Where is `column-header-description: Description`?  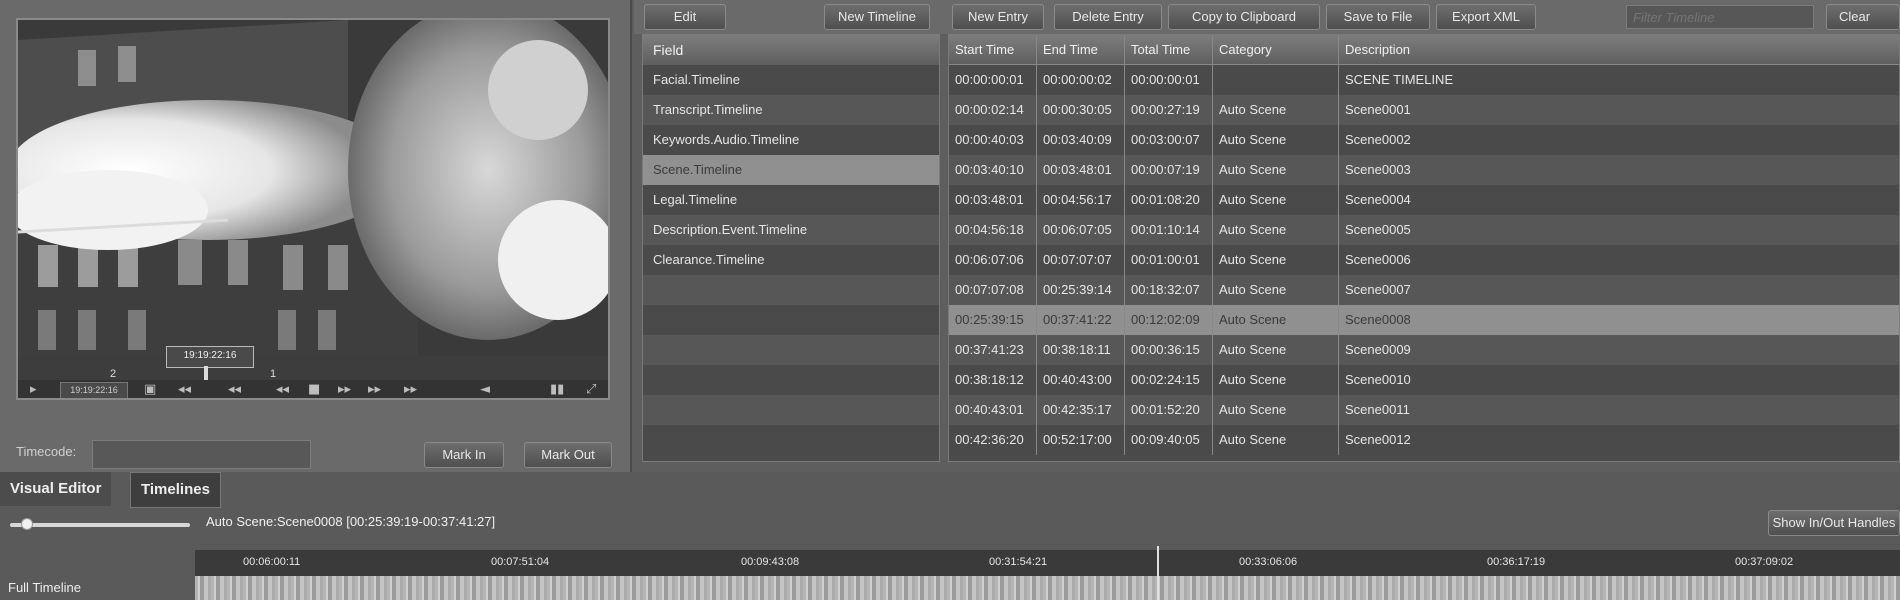 column-header-description: Description is located at coordinates (1619, 50).